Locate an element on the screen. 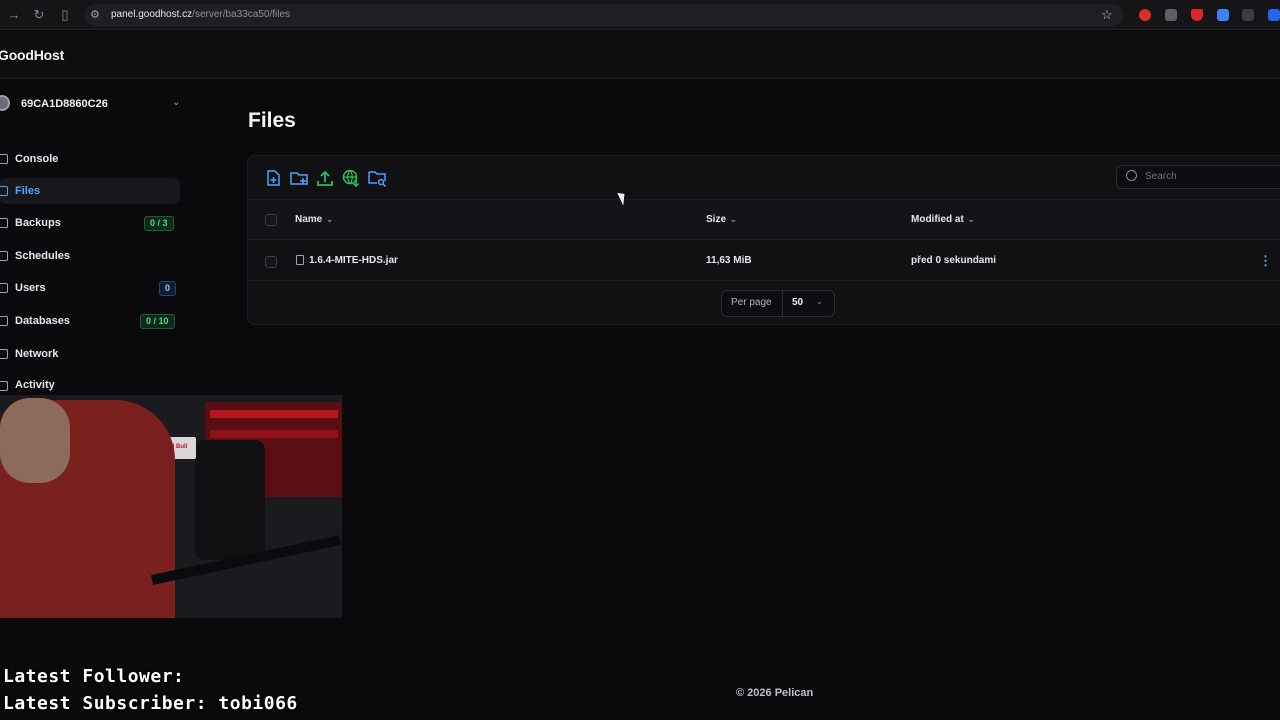 The image size is (1280, 720). users-icon is located at coordinates (4, 288).